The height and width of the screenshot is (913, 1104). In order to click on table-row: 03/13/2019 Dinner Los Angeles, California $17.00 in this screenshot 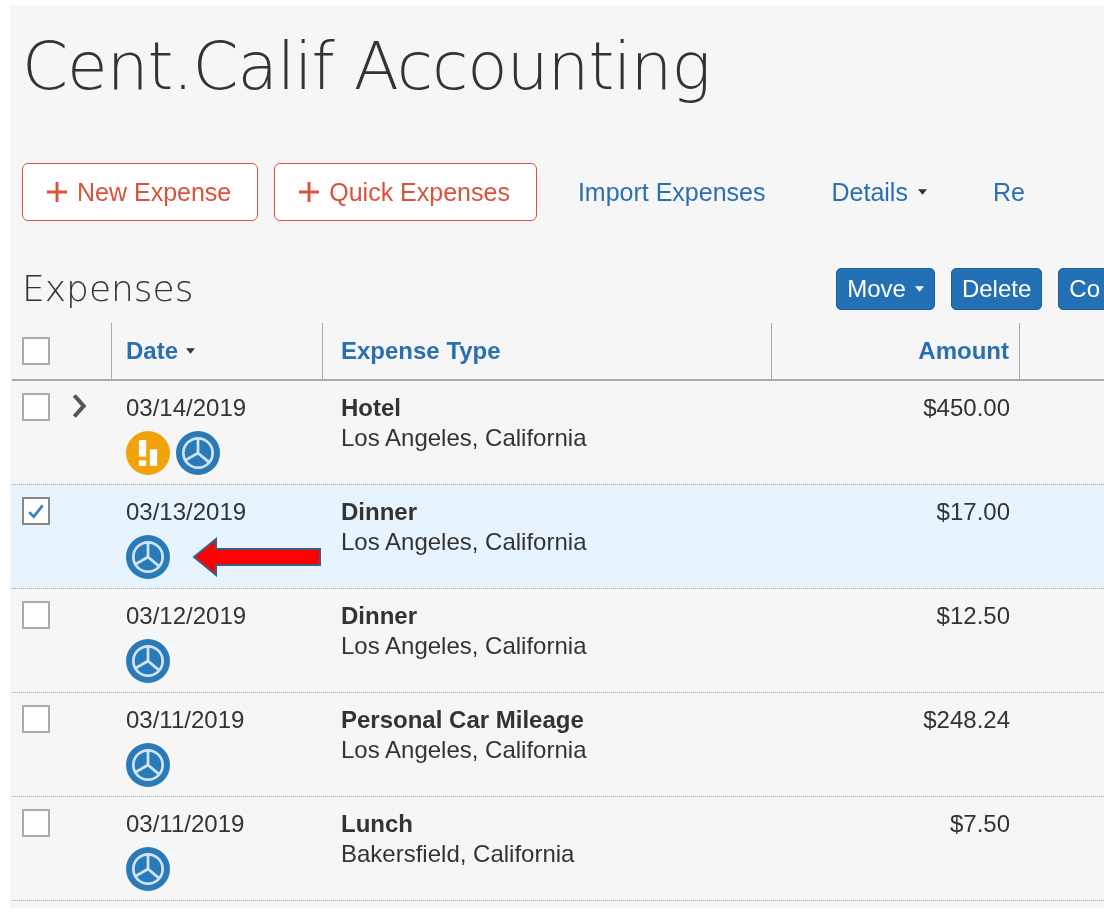, I will do `click(558, 537)`.